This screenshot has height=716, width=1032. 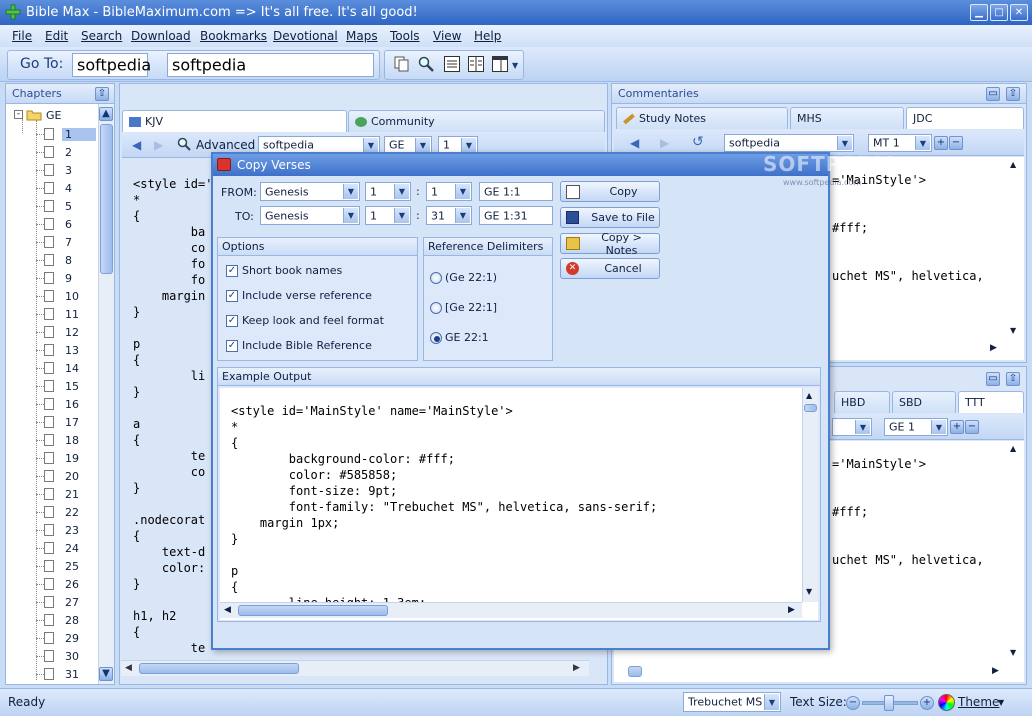 What do you see at coordinates (463, 307) in the screenshot?
I see `delimiter-brackets: [Ge 22:1]` at bounding box center [463, 307].